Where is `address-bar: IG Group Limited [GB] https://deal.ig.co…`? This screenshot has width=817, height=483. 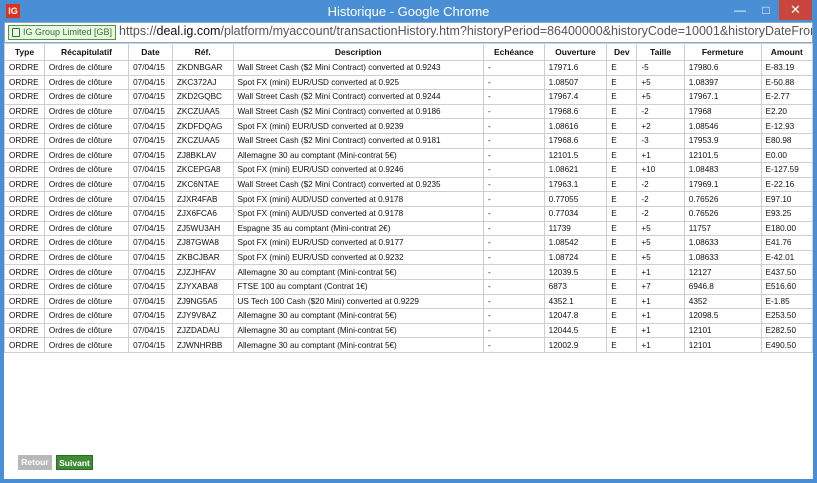 address-bar: IG Group Limited [GB] https://deal.ig.co… is located at coordinates (408, 32).